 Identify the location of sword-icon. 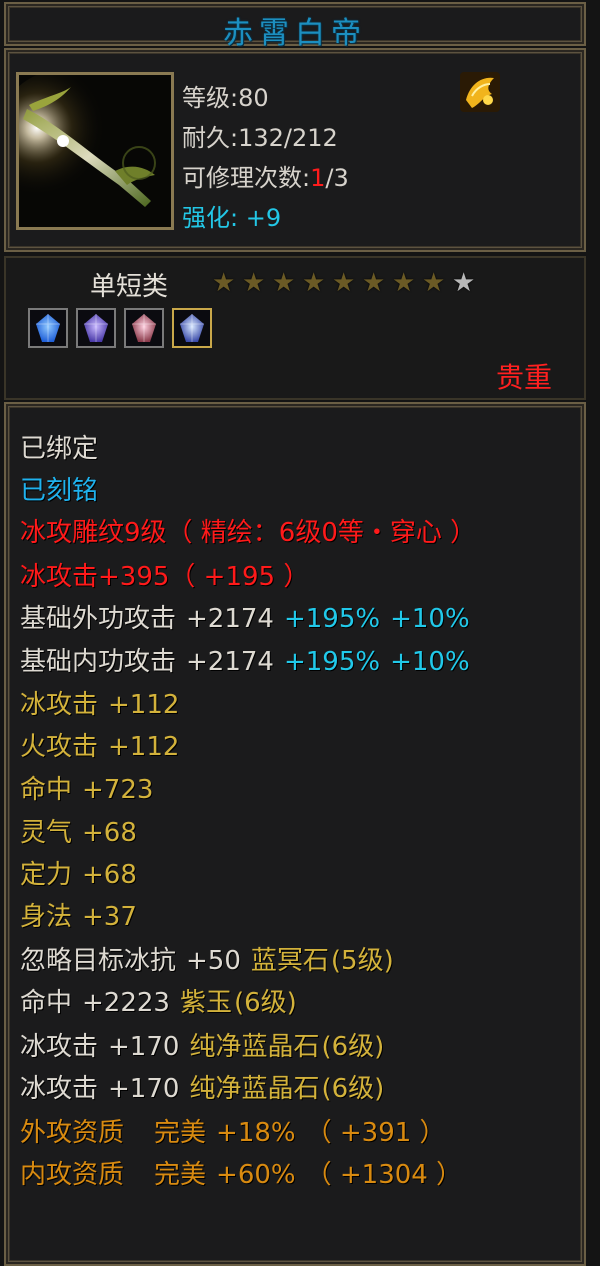
(95, 151).